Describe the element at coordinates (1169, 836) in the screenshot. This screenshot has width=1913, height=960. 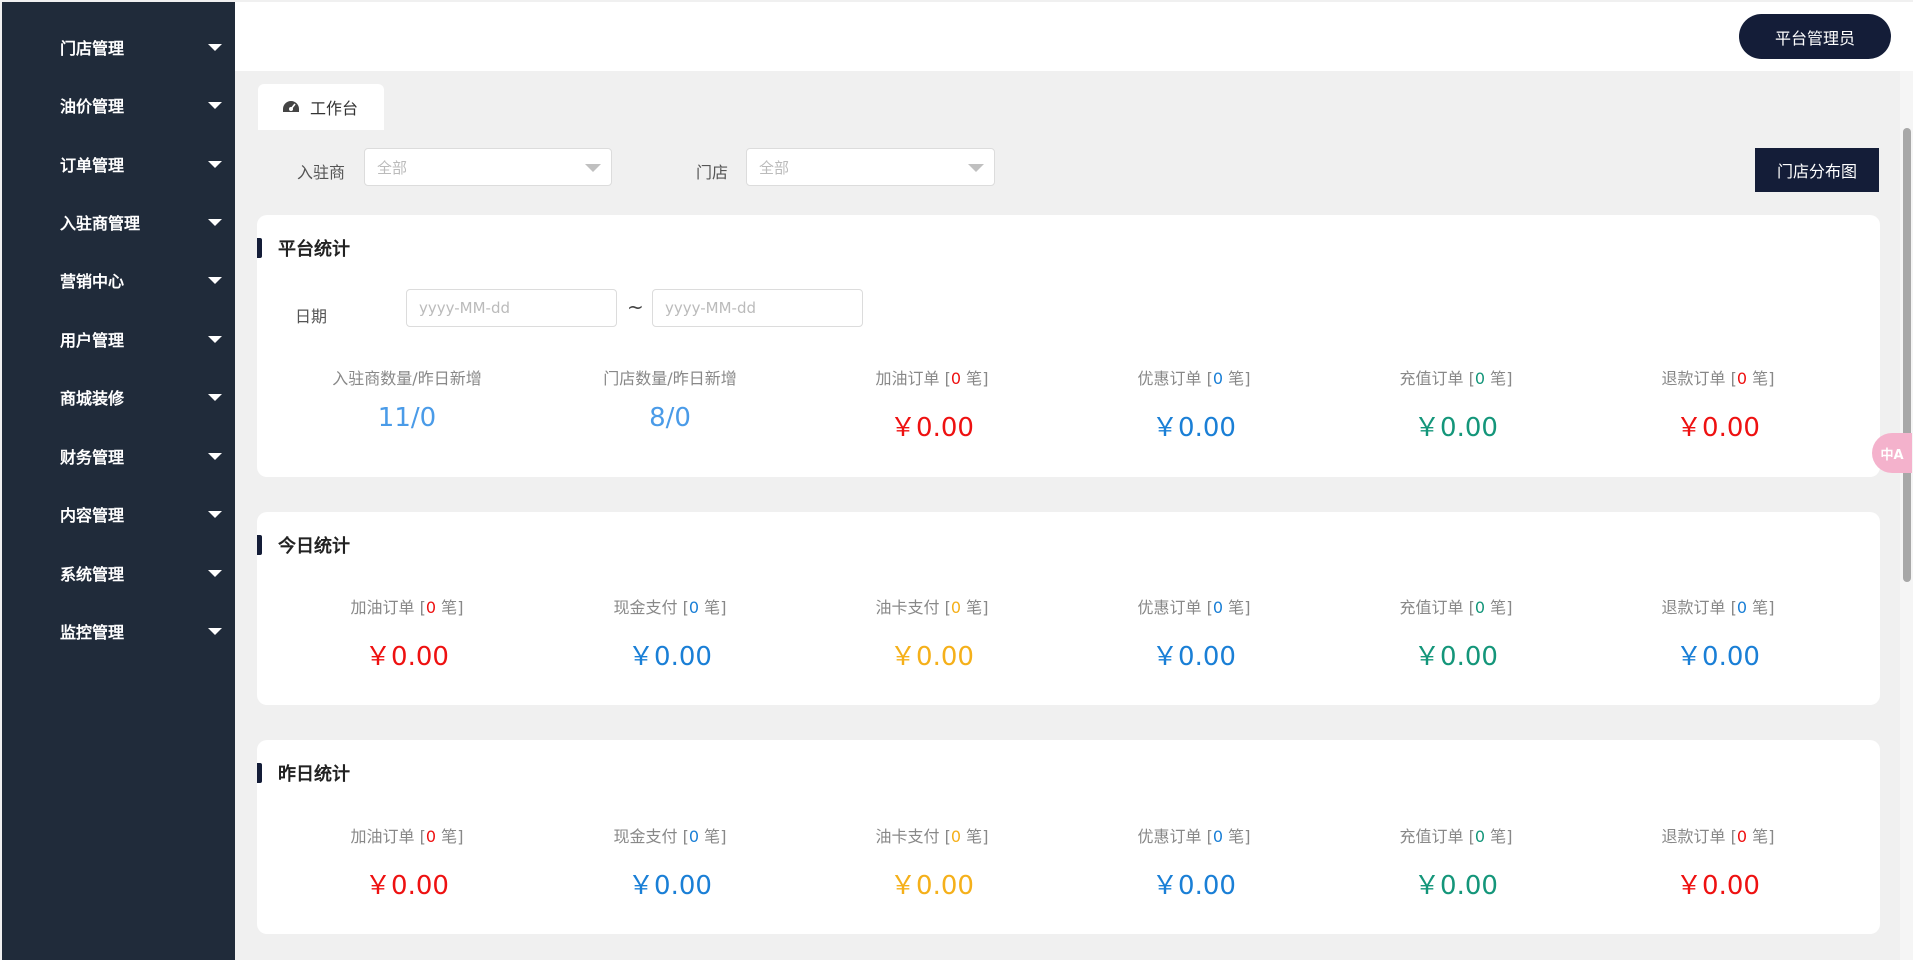
I see `stat-name: 优惠订单` at that location.